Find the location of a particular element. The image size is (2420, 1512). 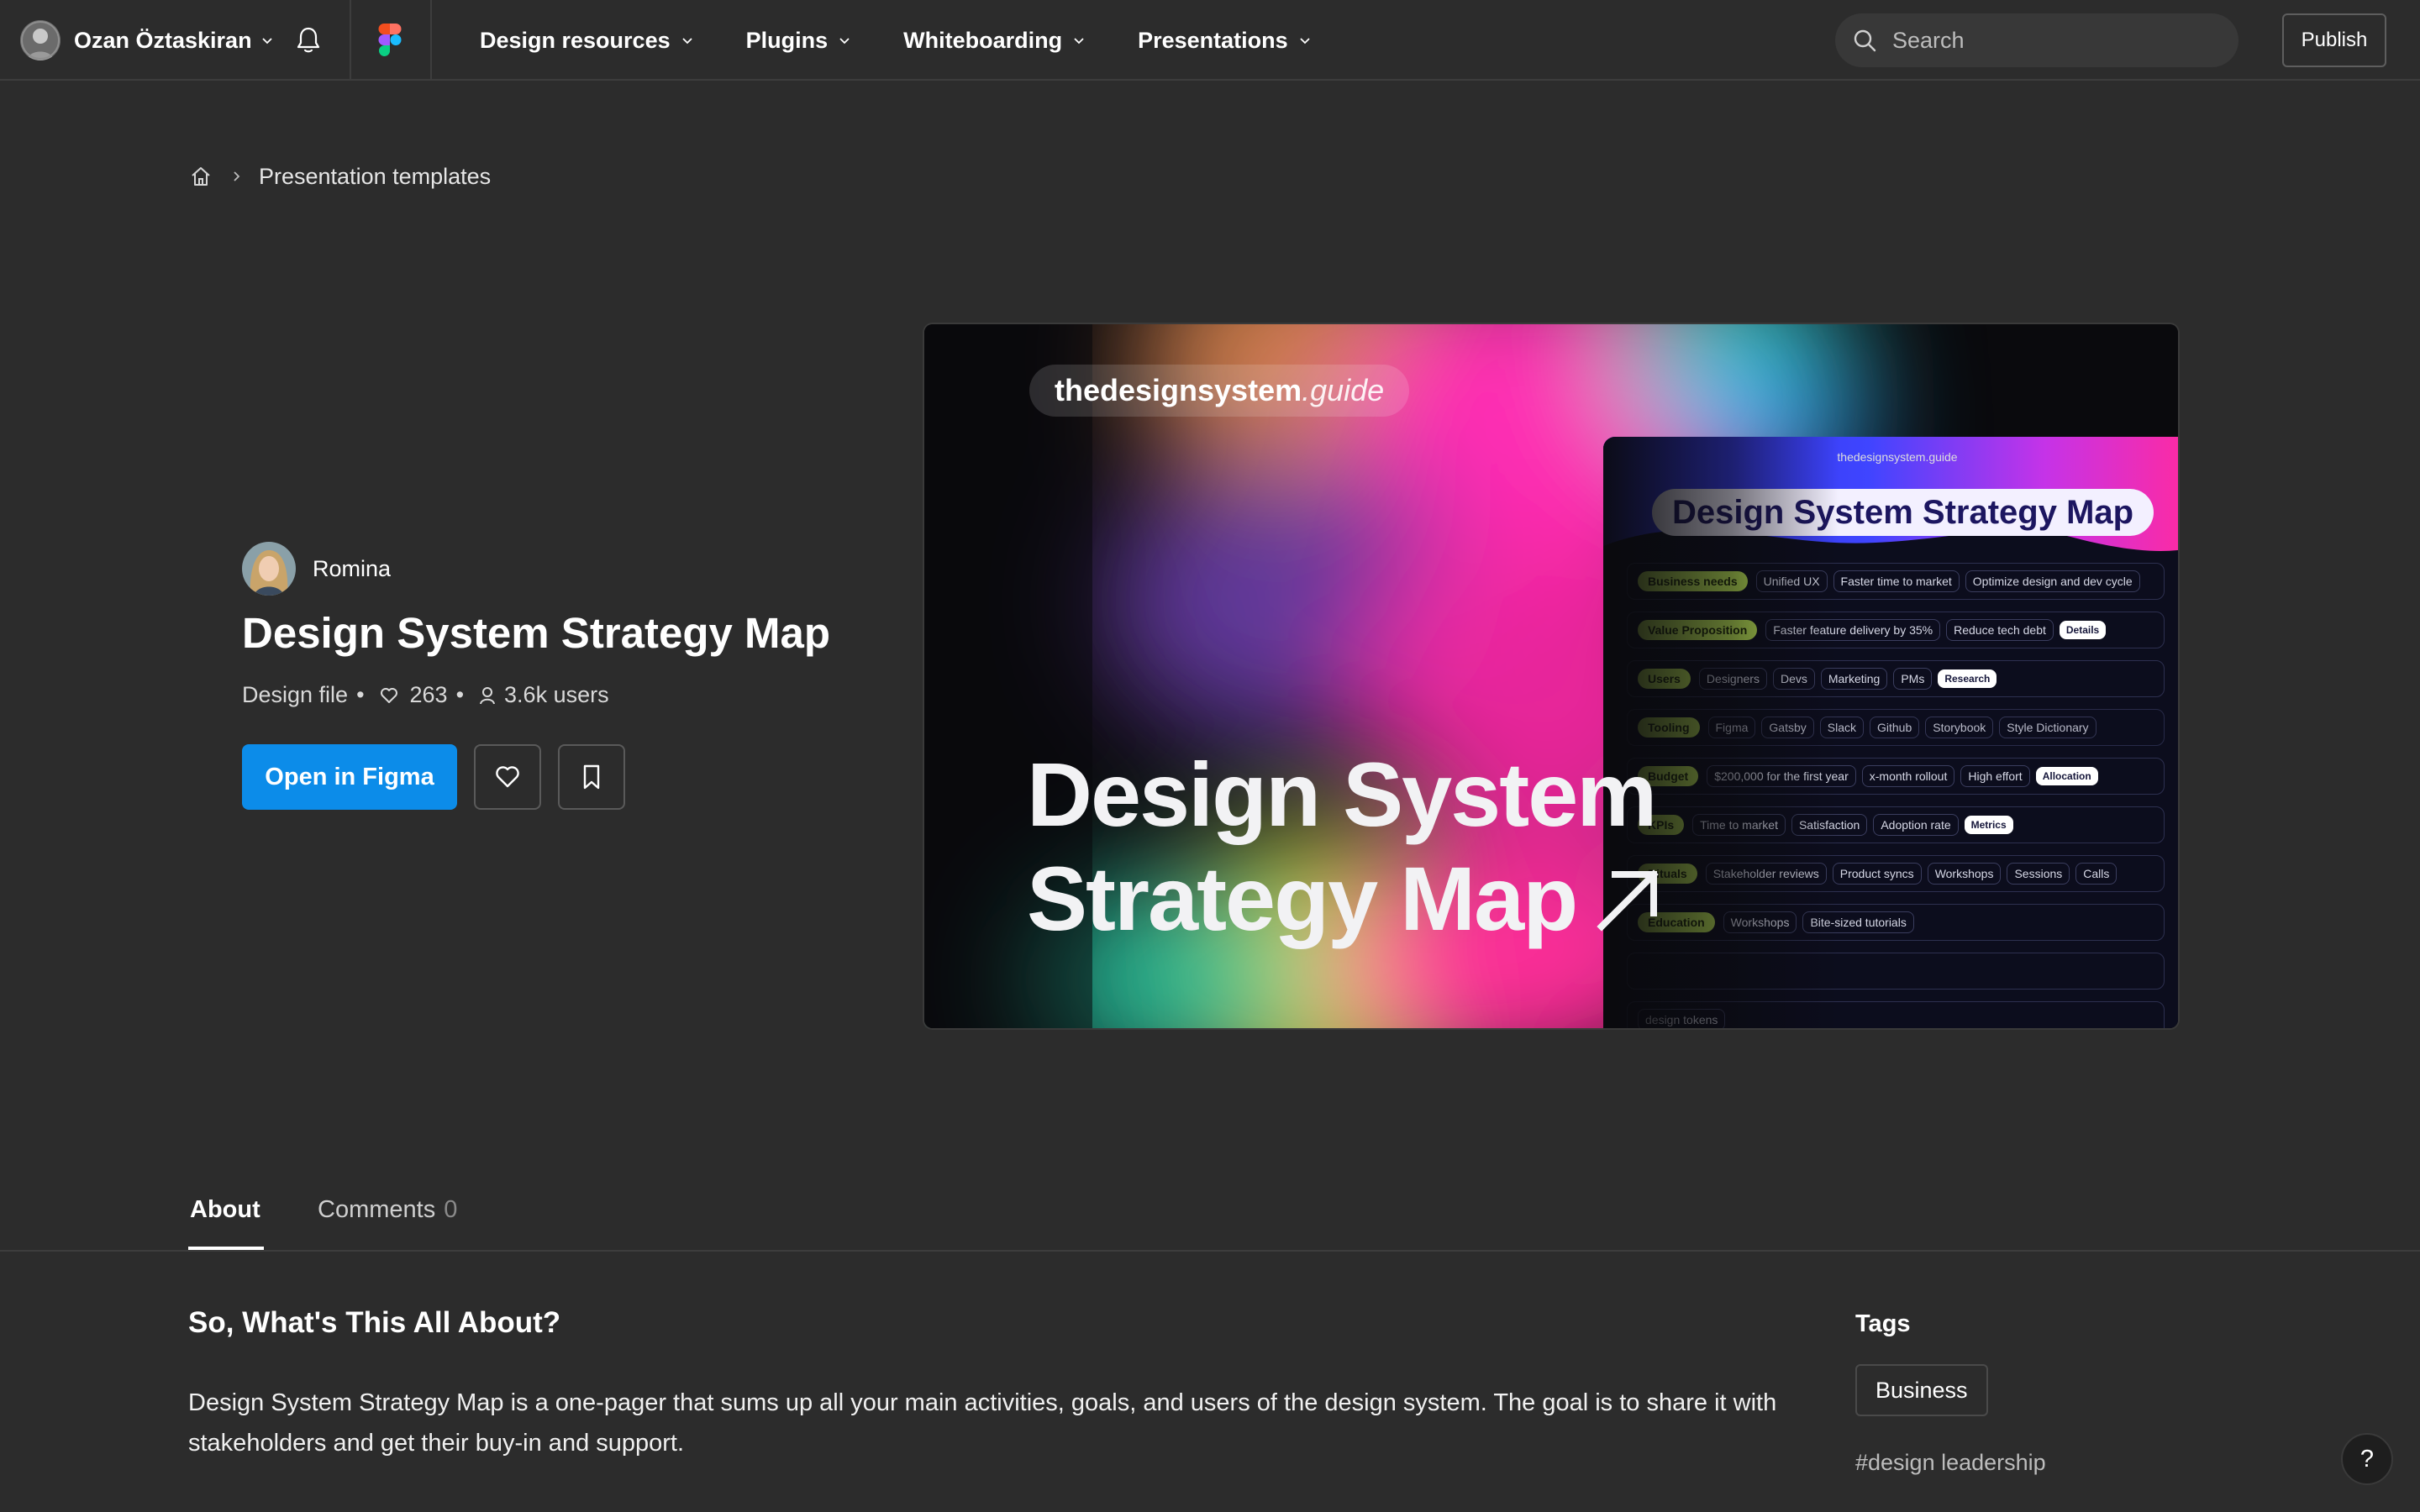

row-chip: Reduce tech debt is located at coordinates (2000, 630).